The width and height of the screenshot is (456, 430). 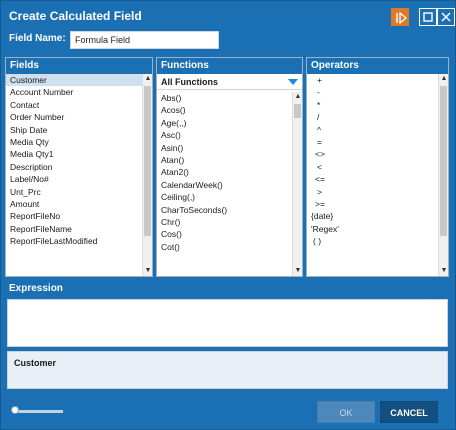 I want to click on operator-item: ( ), so click(x=372, y=241).